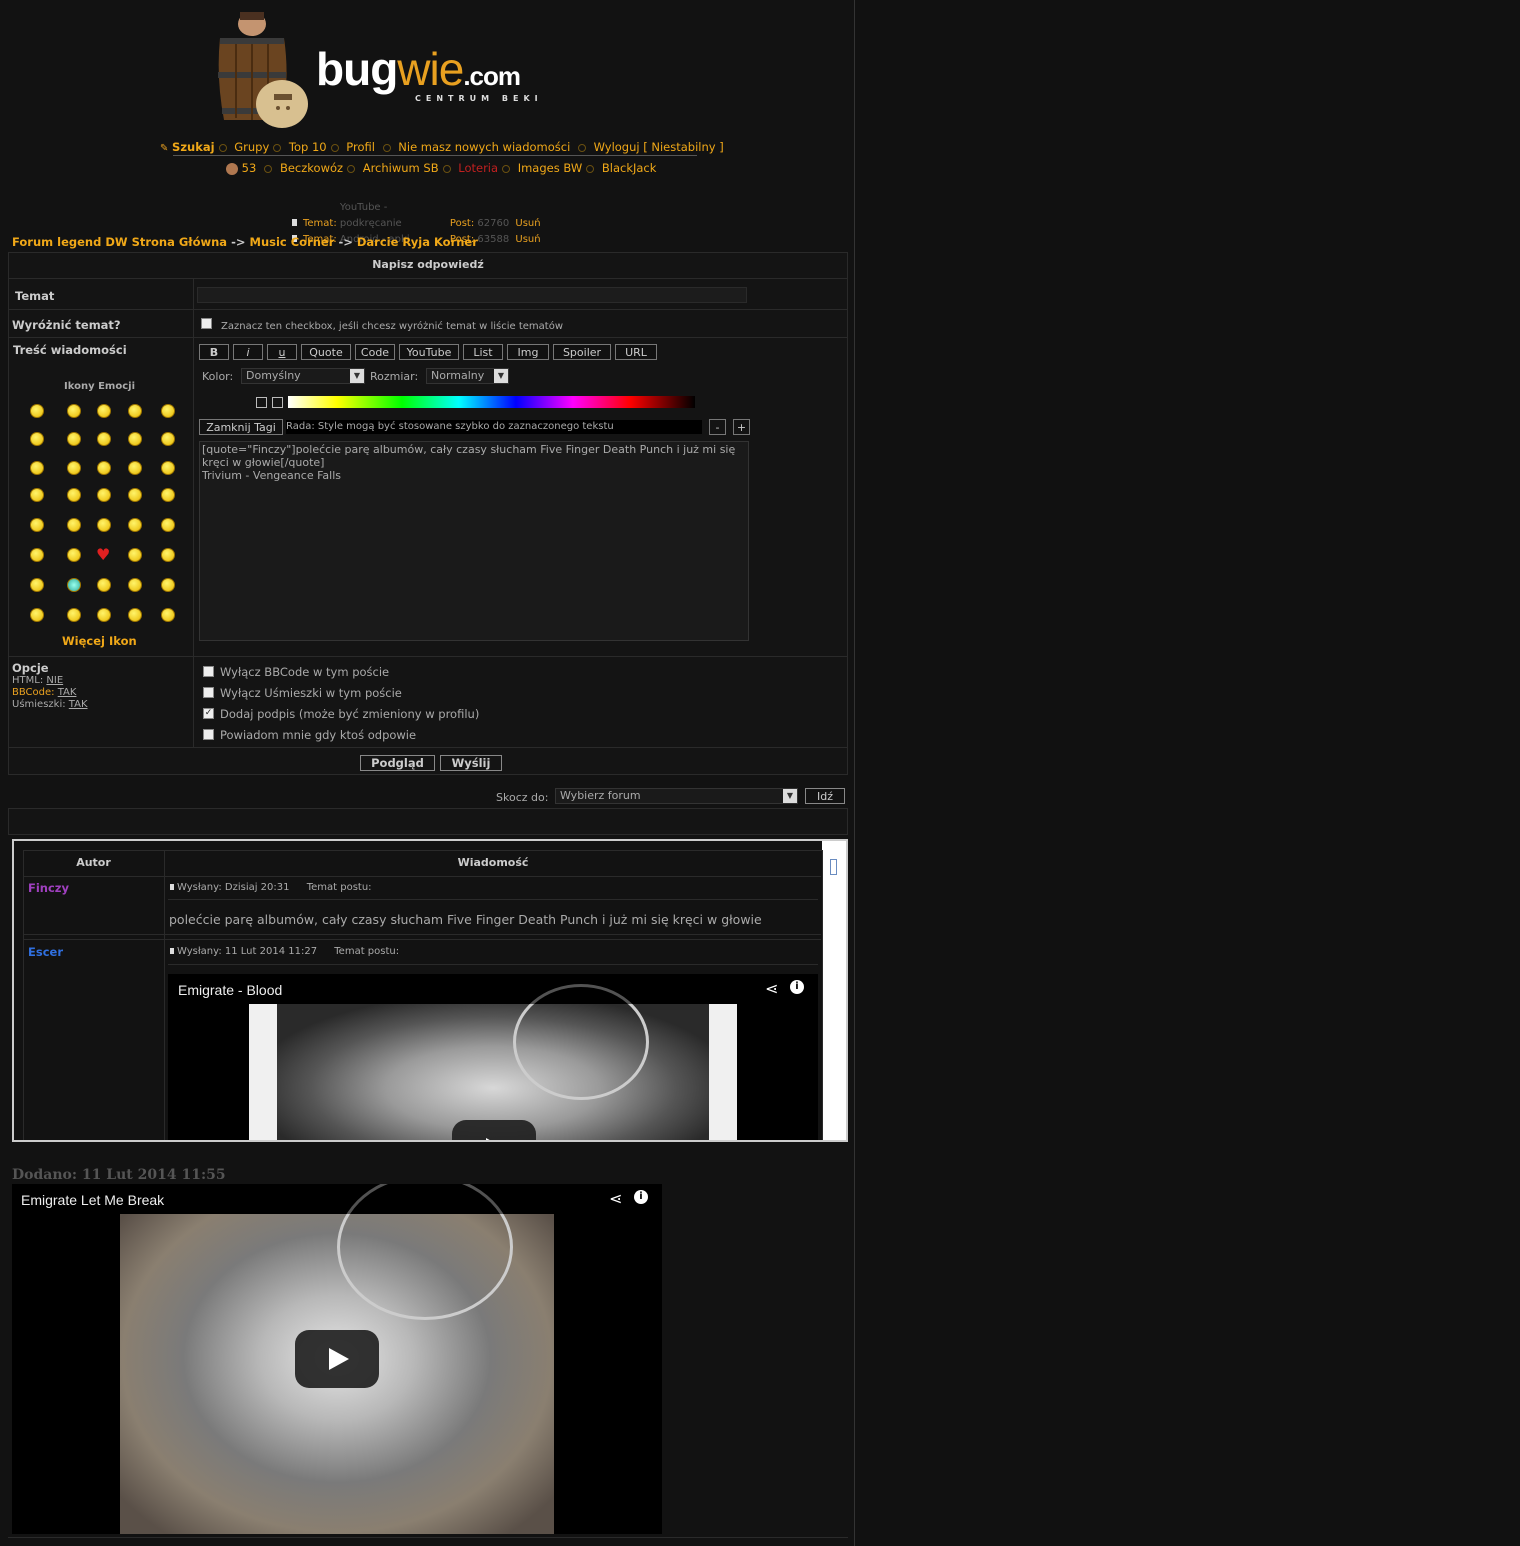 The height and width of the screenshot is (1546, 1520). I want to click on signature-checkbox: ✓, so click(208, 713).